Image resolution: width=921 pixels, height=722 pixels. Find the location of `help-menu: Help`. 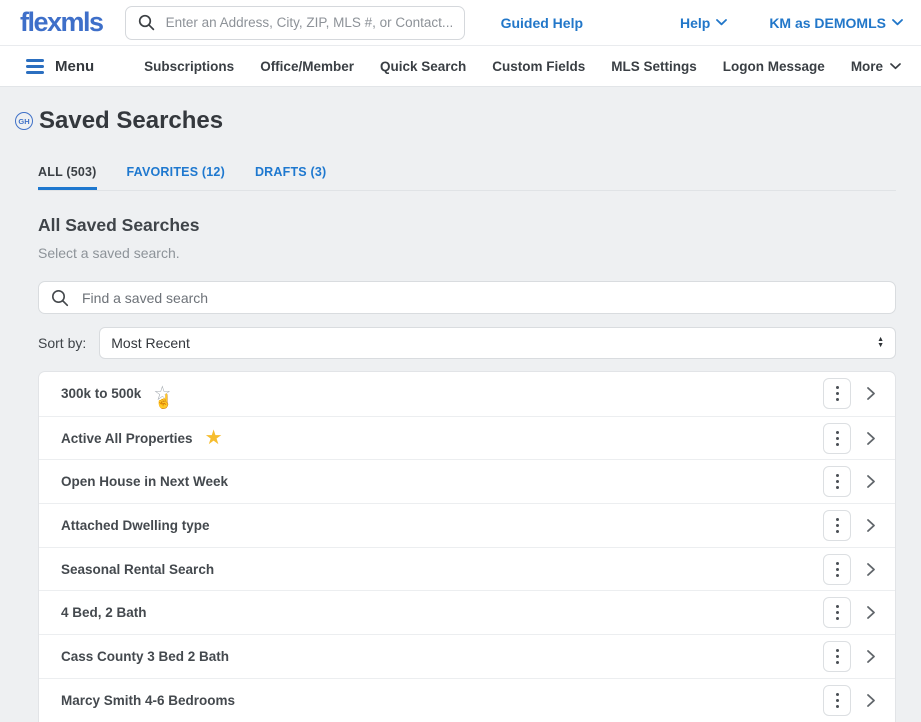

help-menu: Help is located at coordinates (703, 22).